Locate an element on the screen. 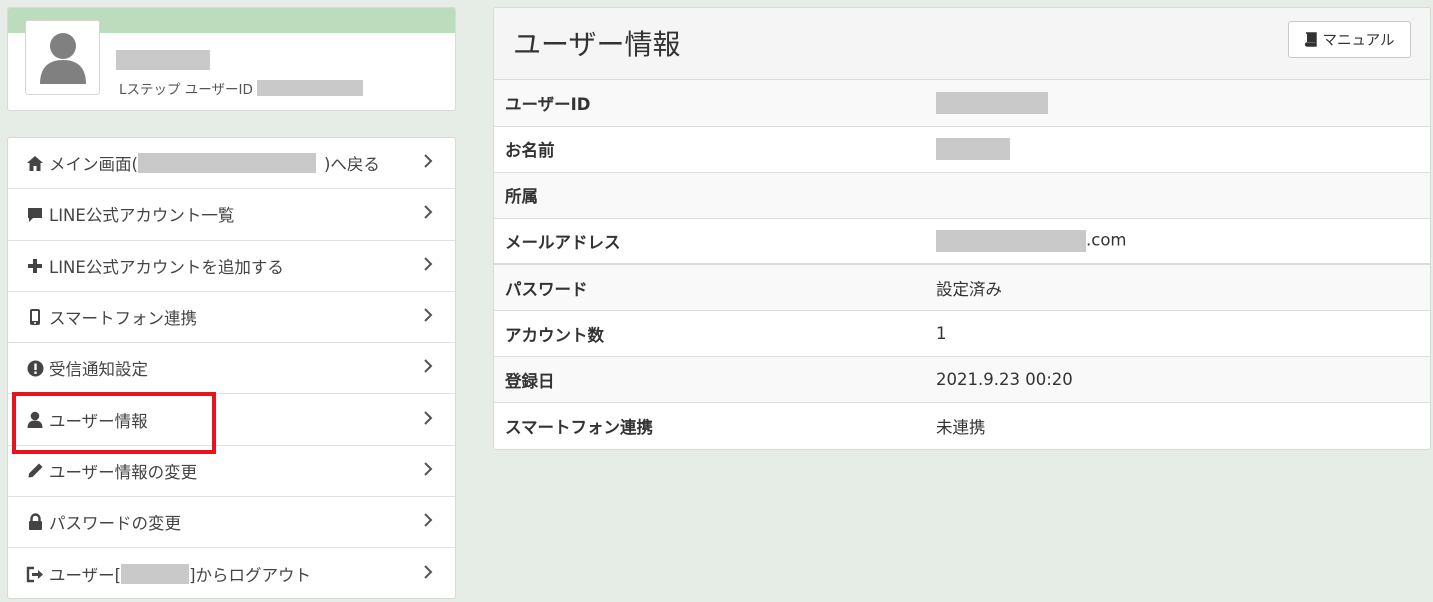  username-redacted is located at coordinates (155, 574).